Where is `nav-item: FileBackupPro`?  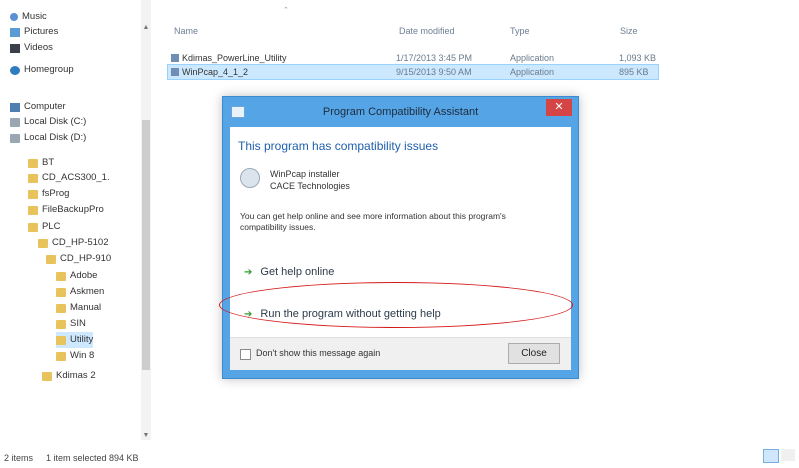
nav-item: FileBackupPro is located at coordinates (66, 210).